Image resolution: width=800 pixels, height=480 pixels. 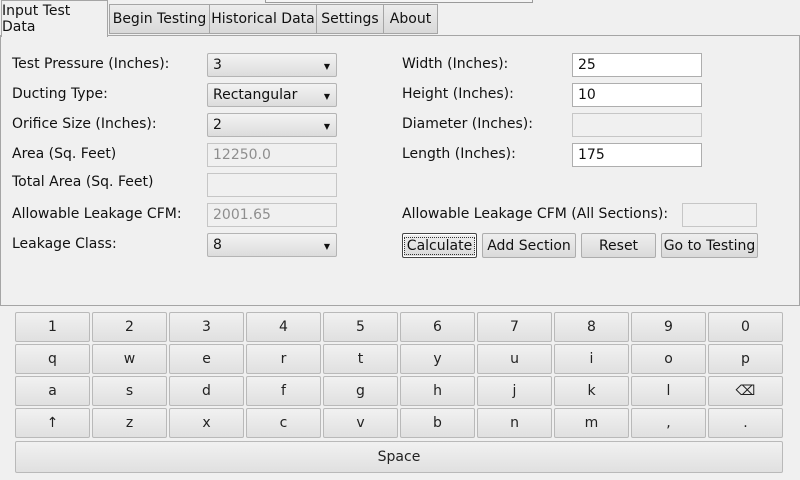 I want to click on calculate-button: Calculate, so click(x=439, y=245).